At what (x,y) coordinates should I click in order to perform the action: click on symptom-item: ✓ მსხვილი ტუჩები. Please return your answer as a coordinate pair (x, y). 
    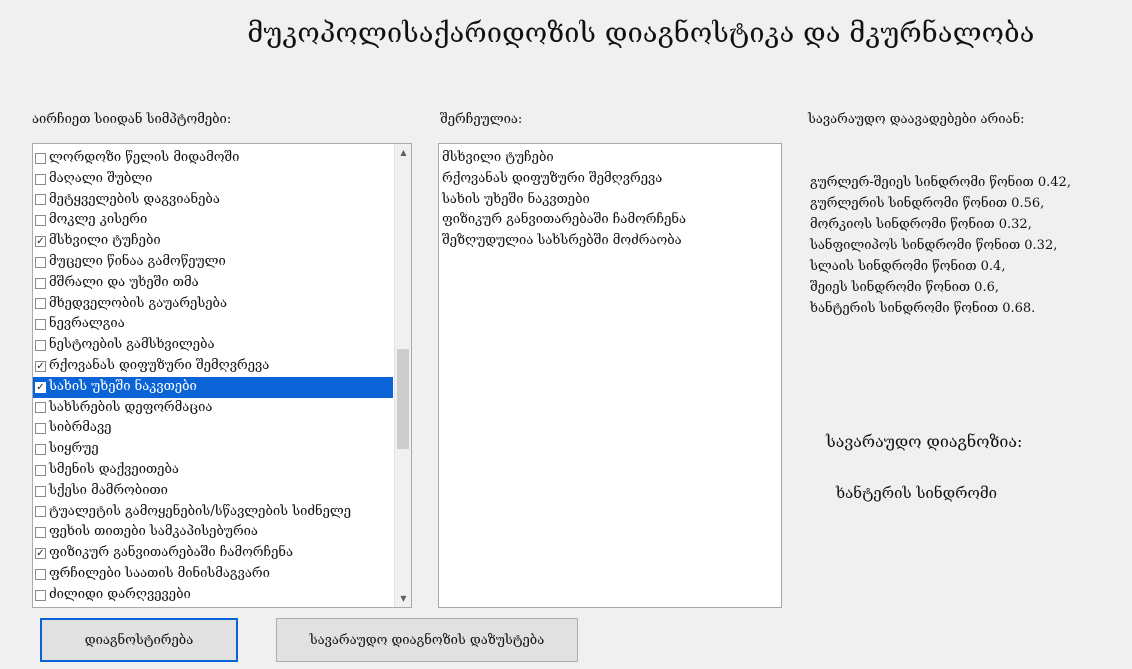
    Looking at the image, I should click on (213, 241).